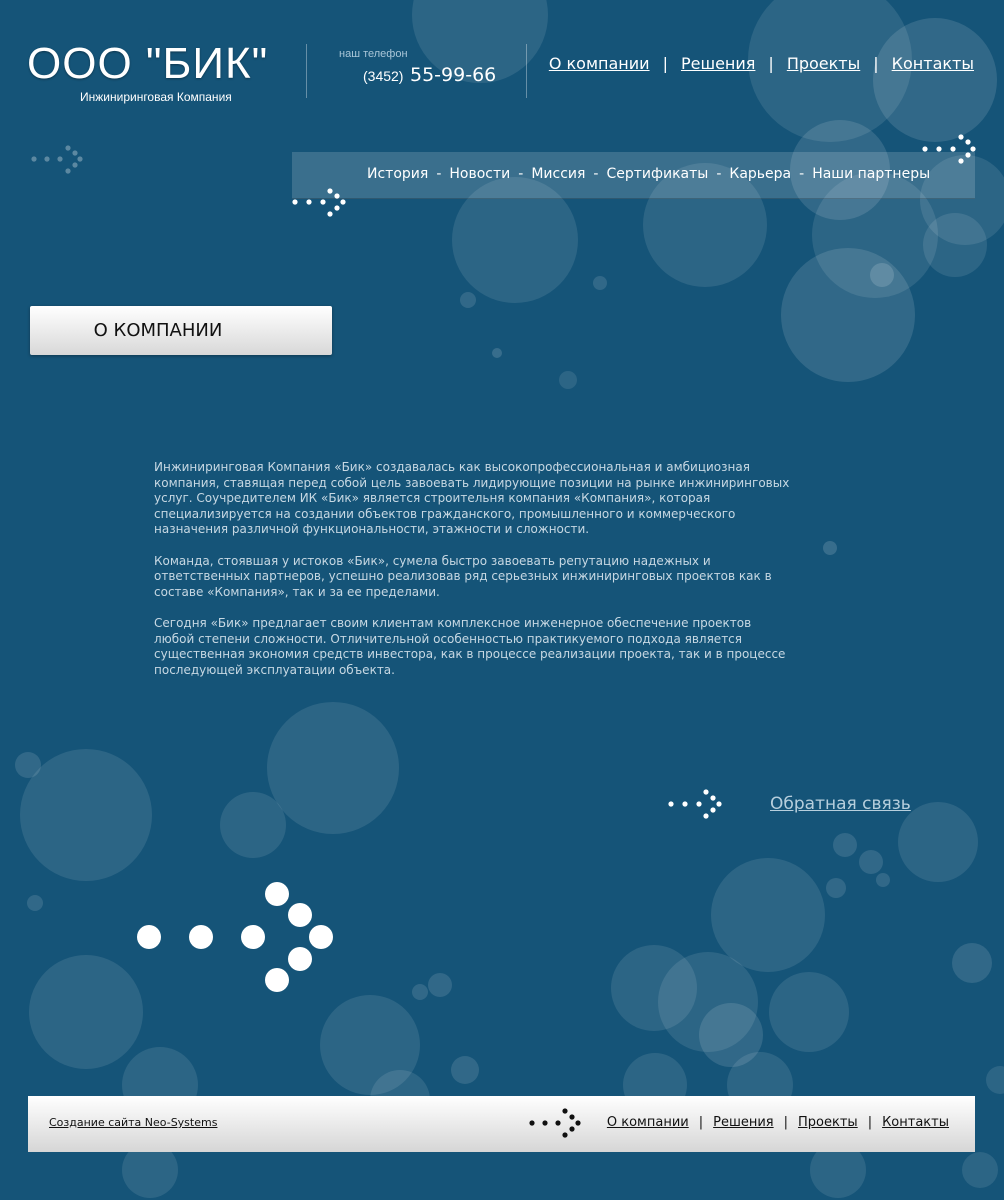 This screenshot has height=1200, width=1004. I want to click on top-nav-item-contacts: Контакты, so click(933, 63).